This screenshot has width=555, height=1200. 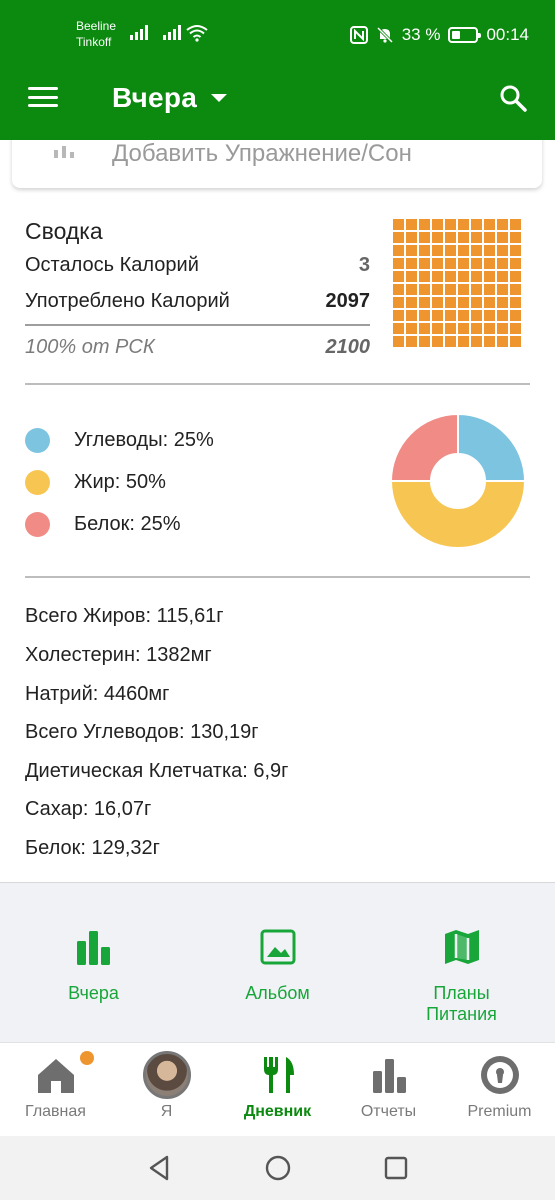 I want to click on remaining-label: Осталось Калорий, so click(x=112, y=265).